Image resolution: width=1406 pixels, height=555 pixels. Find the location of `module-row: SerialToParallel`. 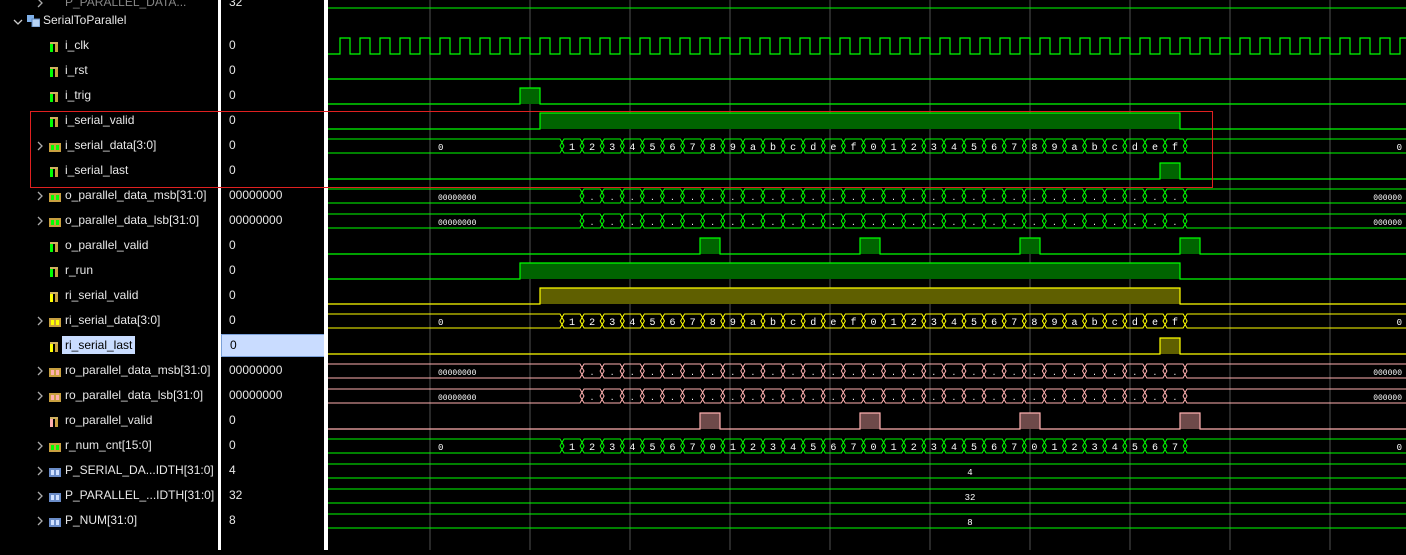

module-row: SerialToParallel is located at coordinates (109, 21).